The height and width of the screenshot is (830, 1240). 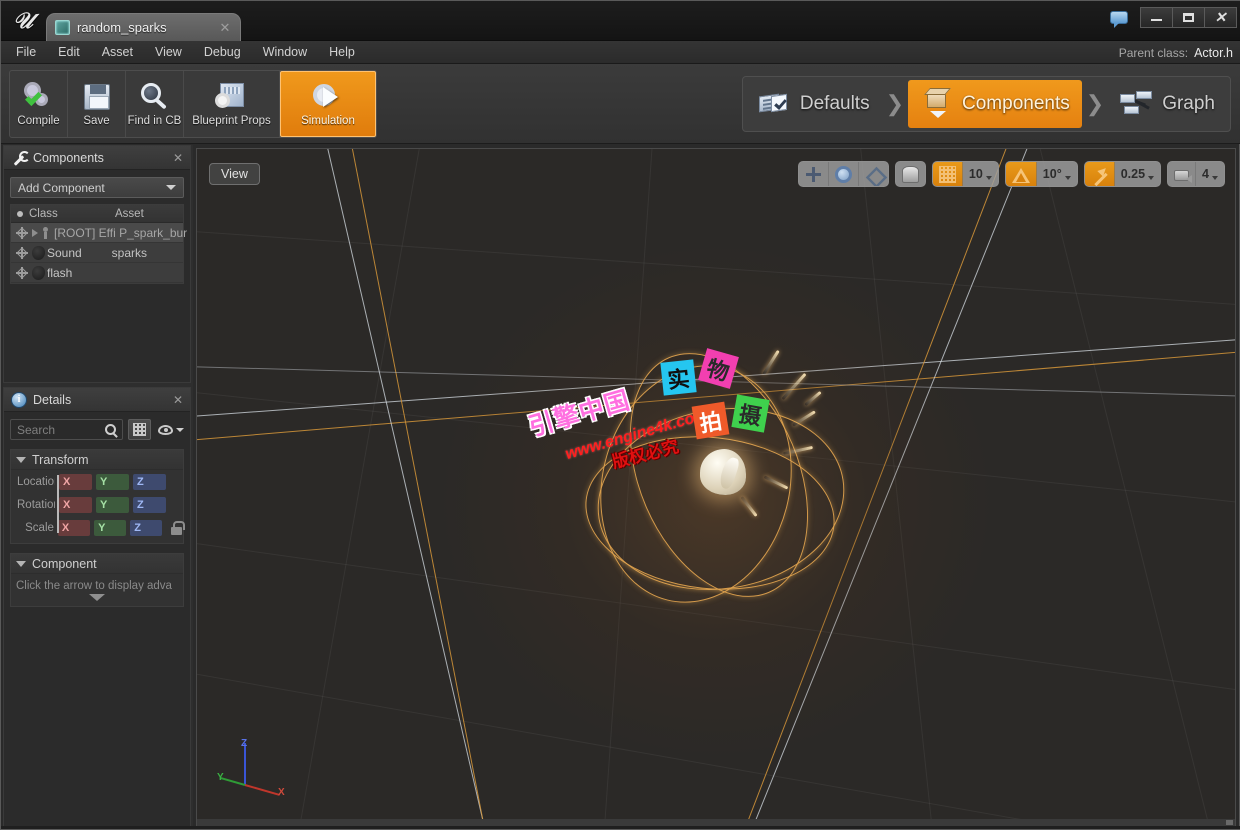 What do you see at coordinates (64, 563) in the screenshot?
I see `component-section-label: Component` at bounding box center [64, 563].